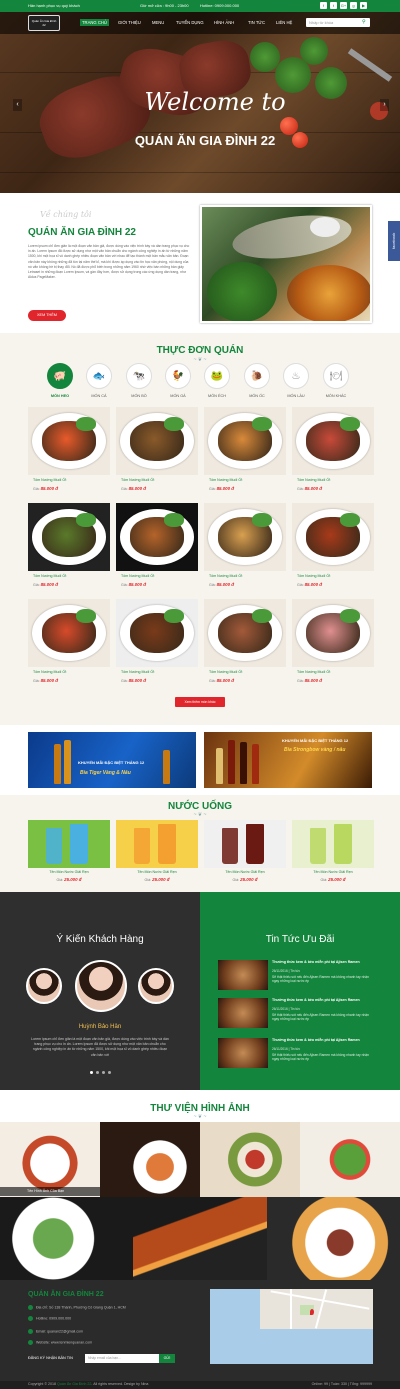 Image resolution: width=400 pixels, height=1389 pixels. Describe the element at coordinates (257, 380) in the screenshot. I see `category-snail: 🐌 MÓN ỐC` at that location.